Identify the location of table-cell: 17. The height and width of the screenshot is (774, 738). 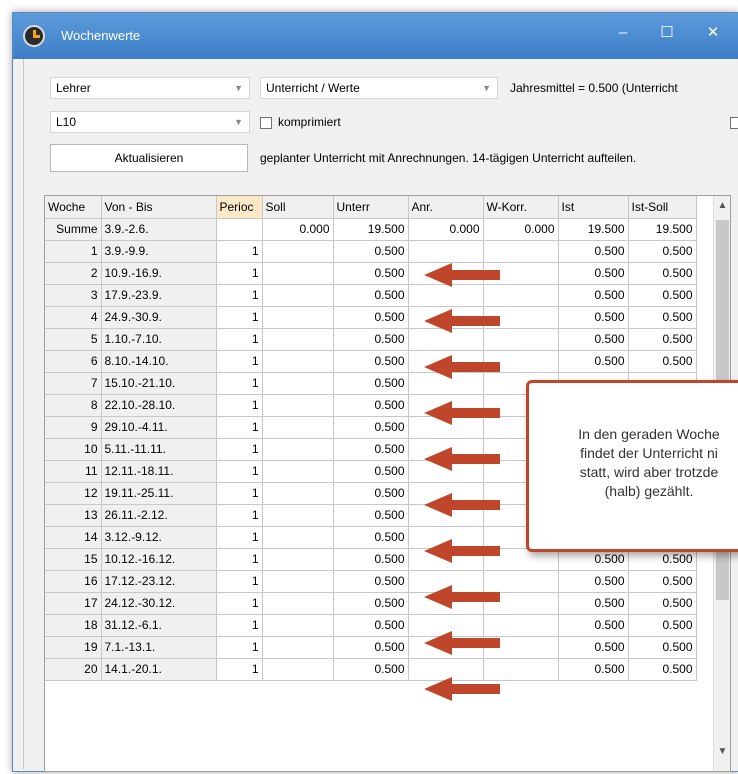
(73, 603).